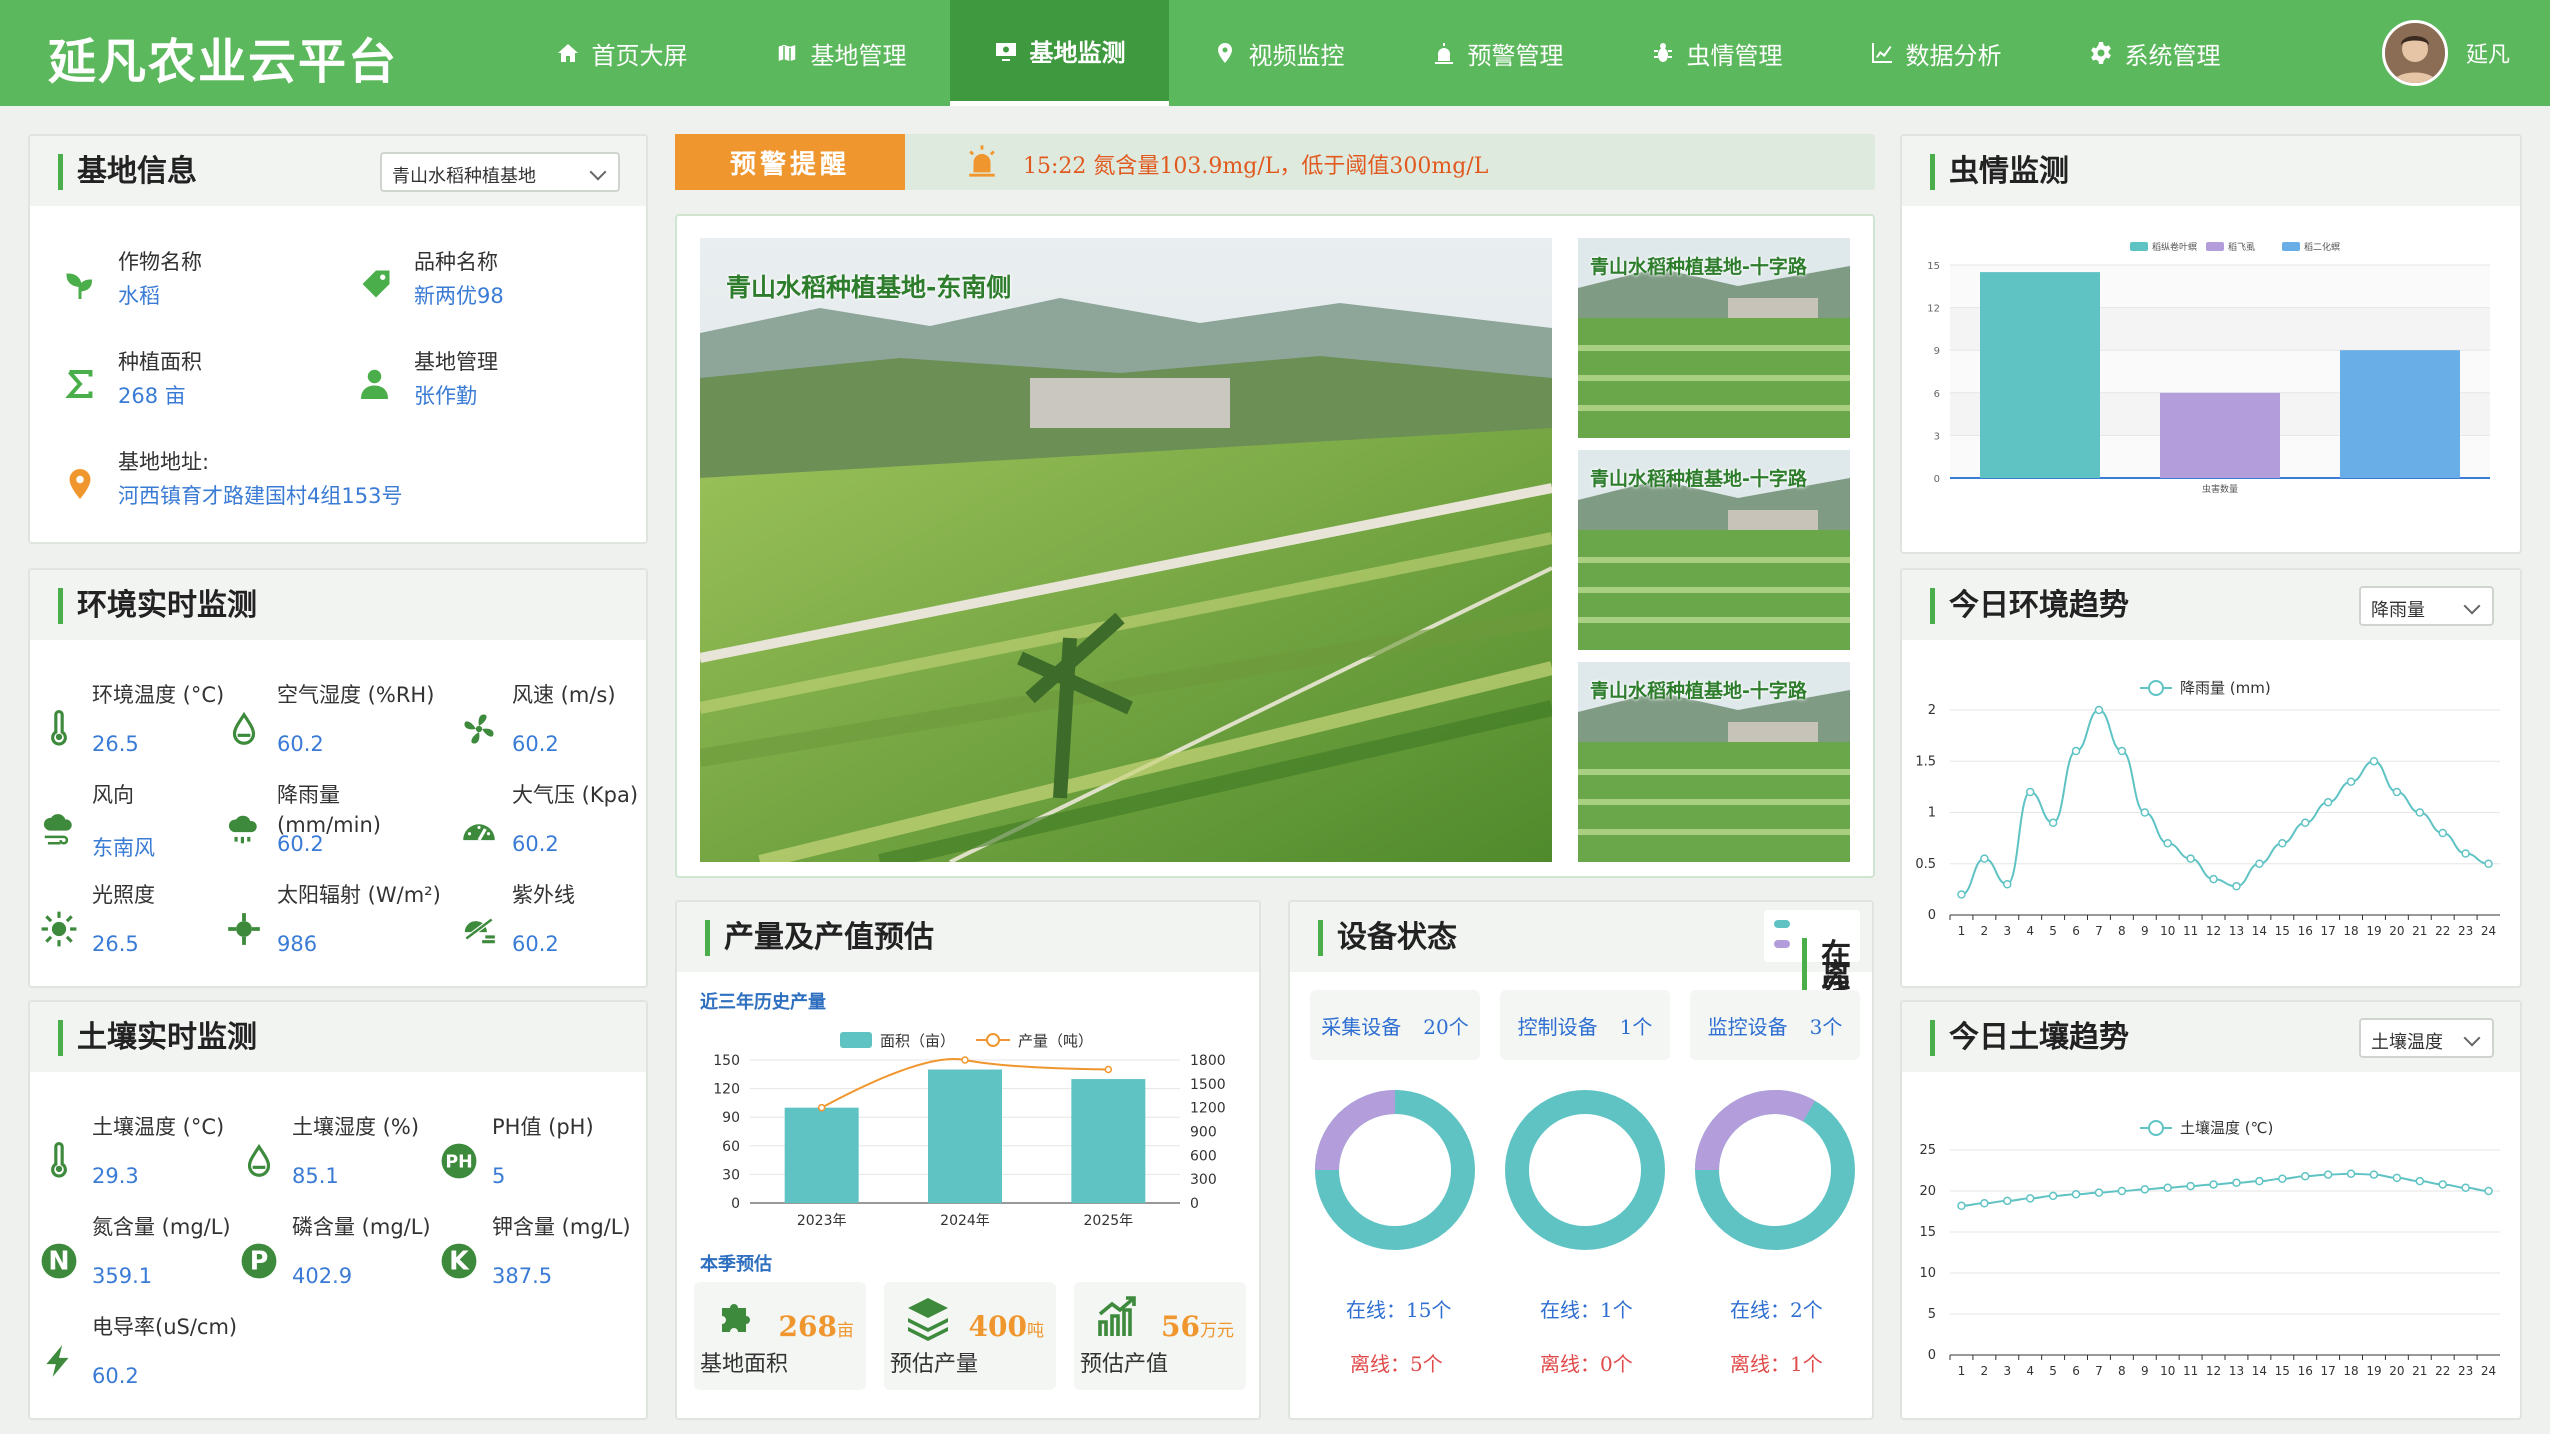 This screenshot has width=2550, height=1434. I want to click on thermometer-icon, so click(60, 730).